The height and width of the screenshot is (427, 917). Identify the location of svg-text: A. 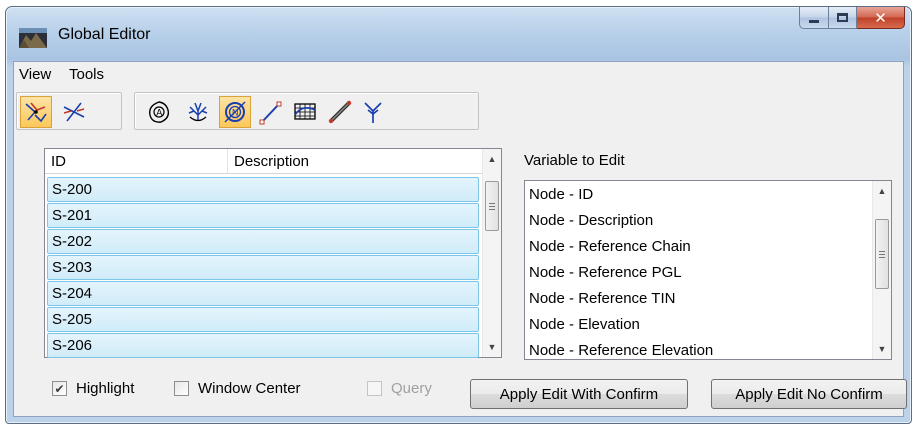
(159, 113).